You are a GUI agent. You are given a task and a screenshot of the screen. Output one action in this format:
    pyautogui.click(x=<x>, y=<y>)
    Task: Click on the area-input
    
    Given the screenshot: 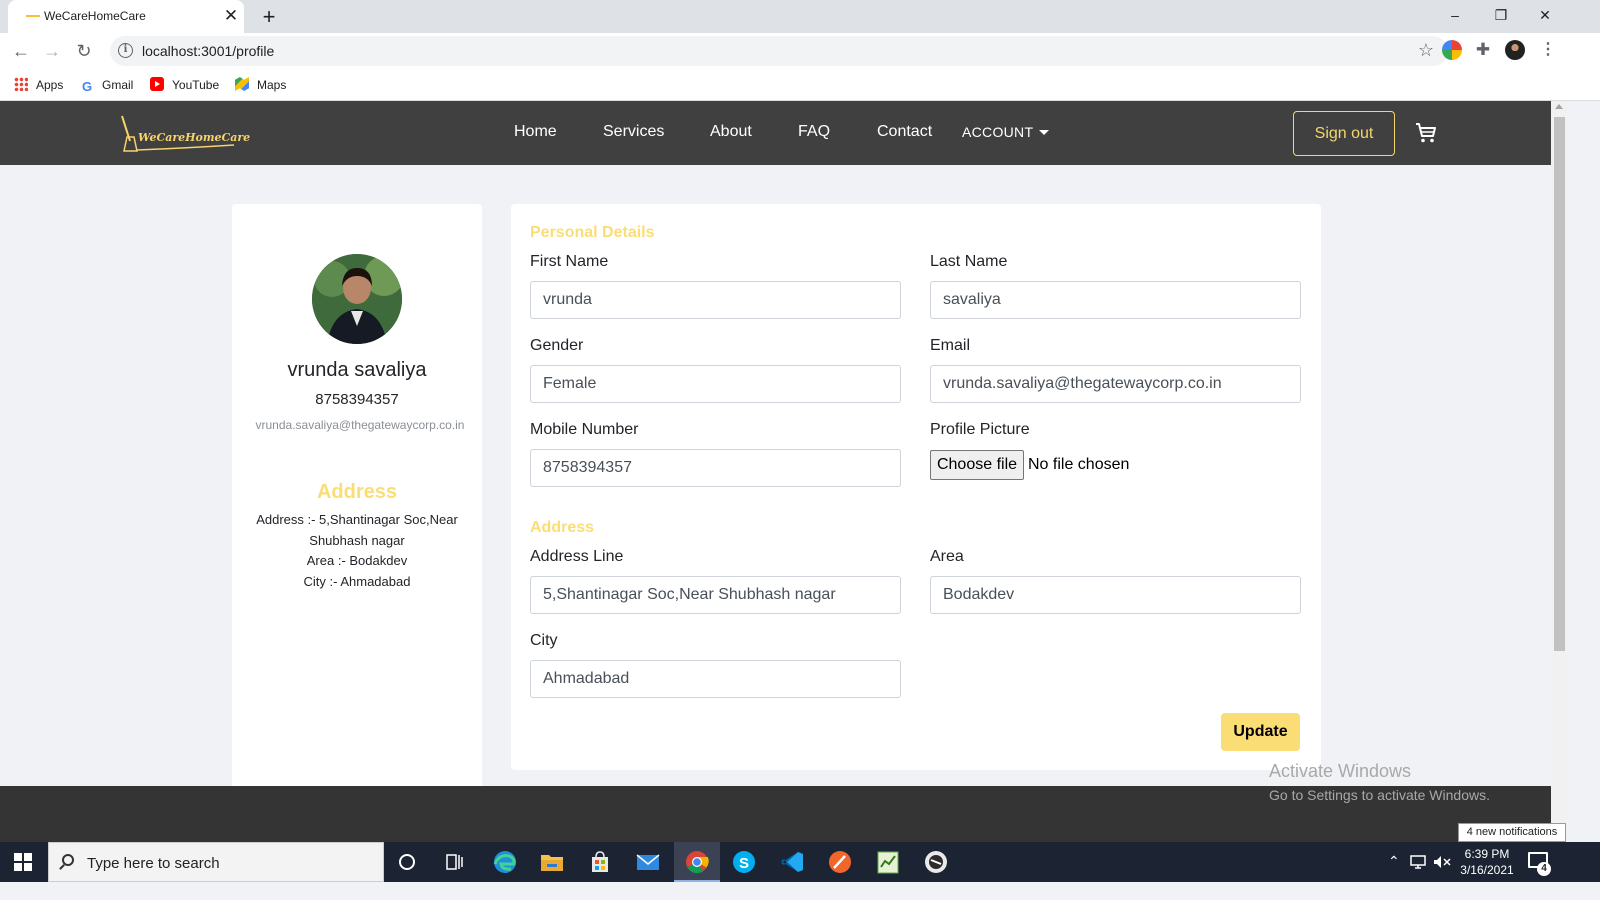 What is the action you would take?
    pyautogui.click(x=1115, y=595)
    